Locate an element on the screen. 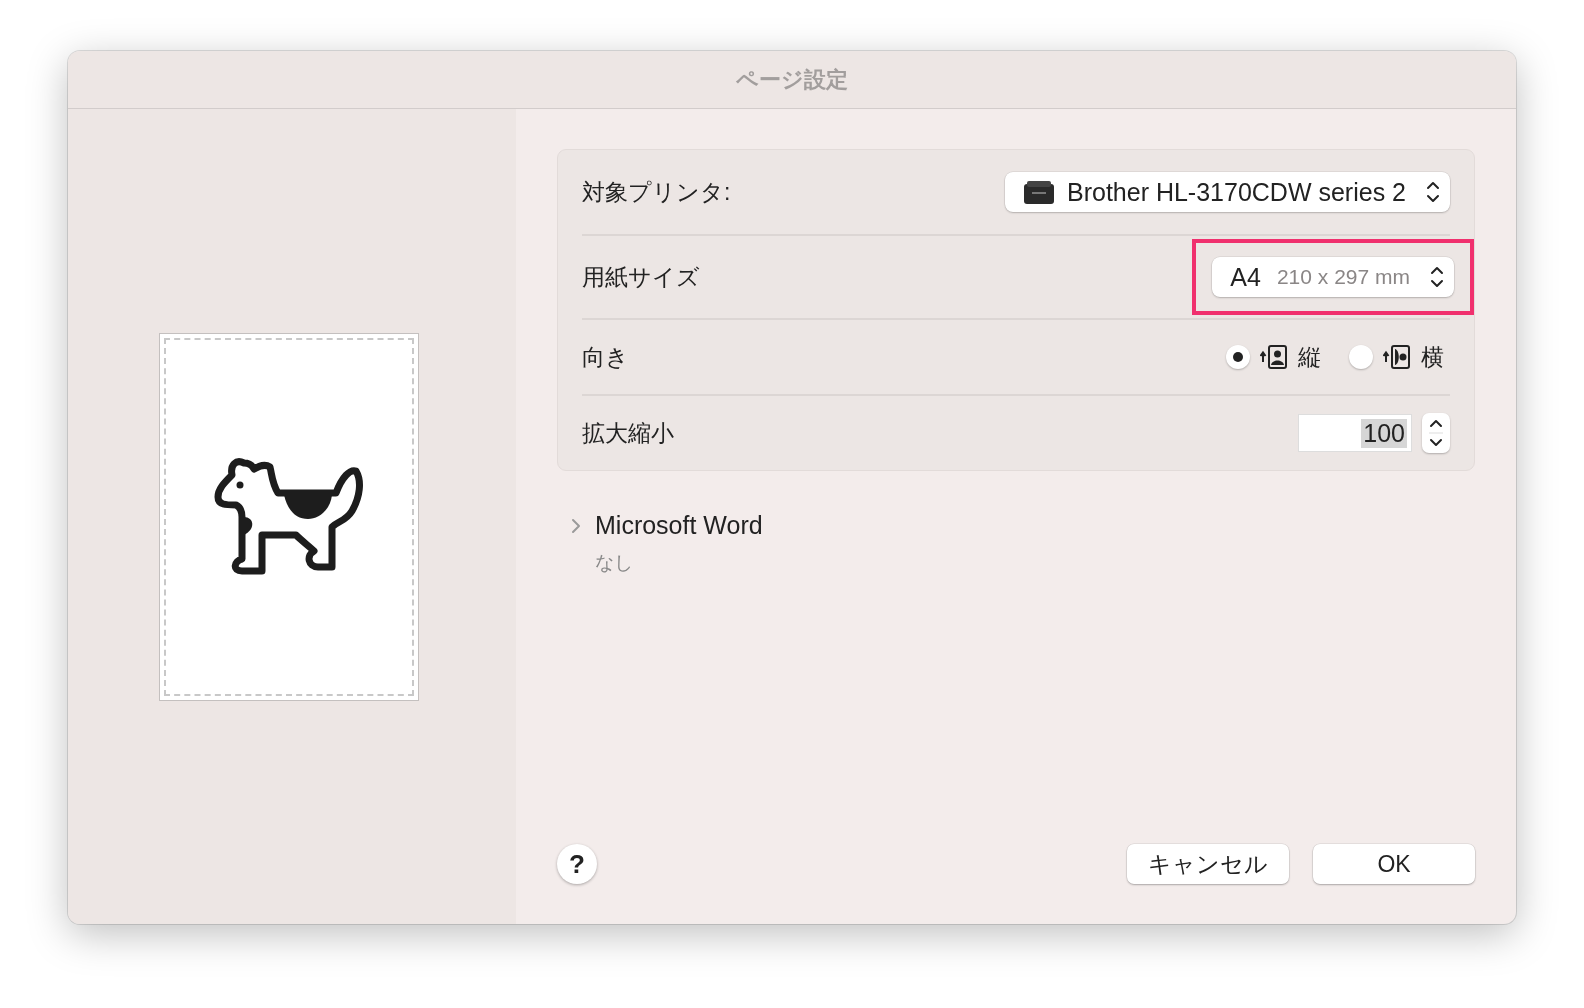 The image size is (1584, 1008). help-button: ? is located at coordinates (577, 864).